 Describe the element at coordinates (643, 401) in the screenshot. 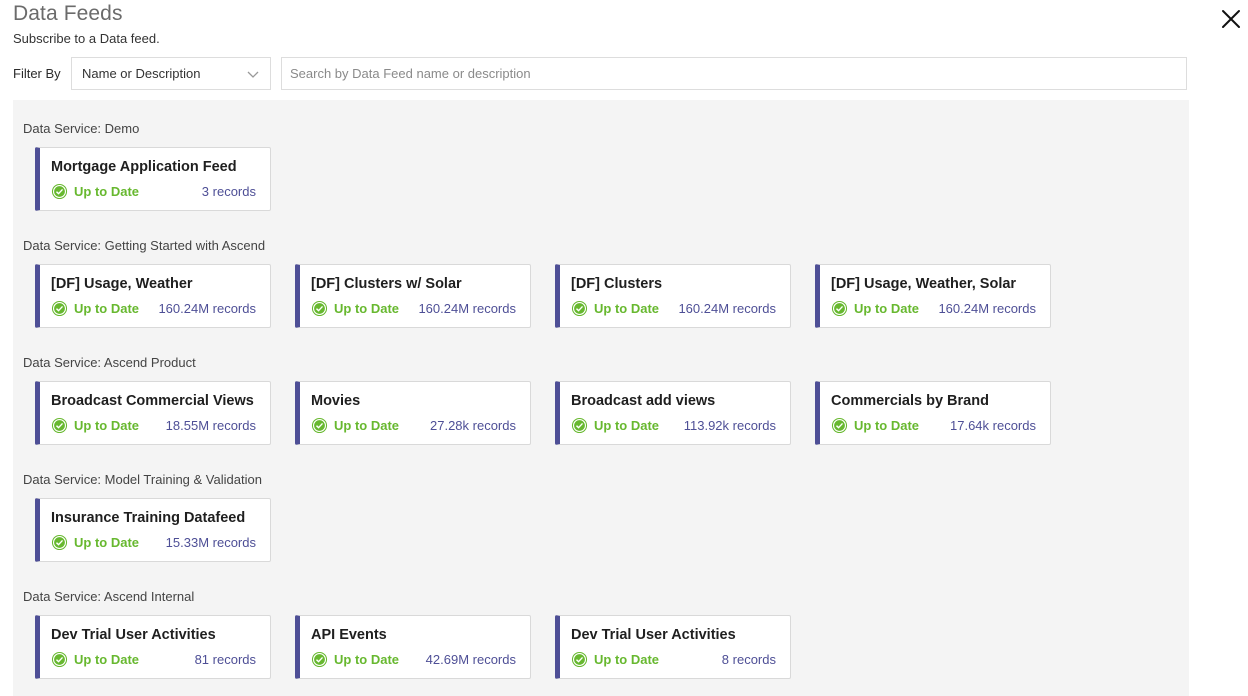

I see `feed-name: Broadcast add views` at that location.